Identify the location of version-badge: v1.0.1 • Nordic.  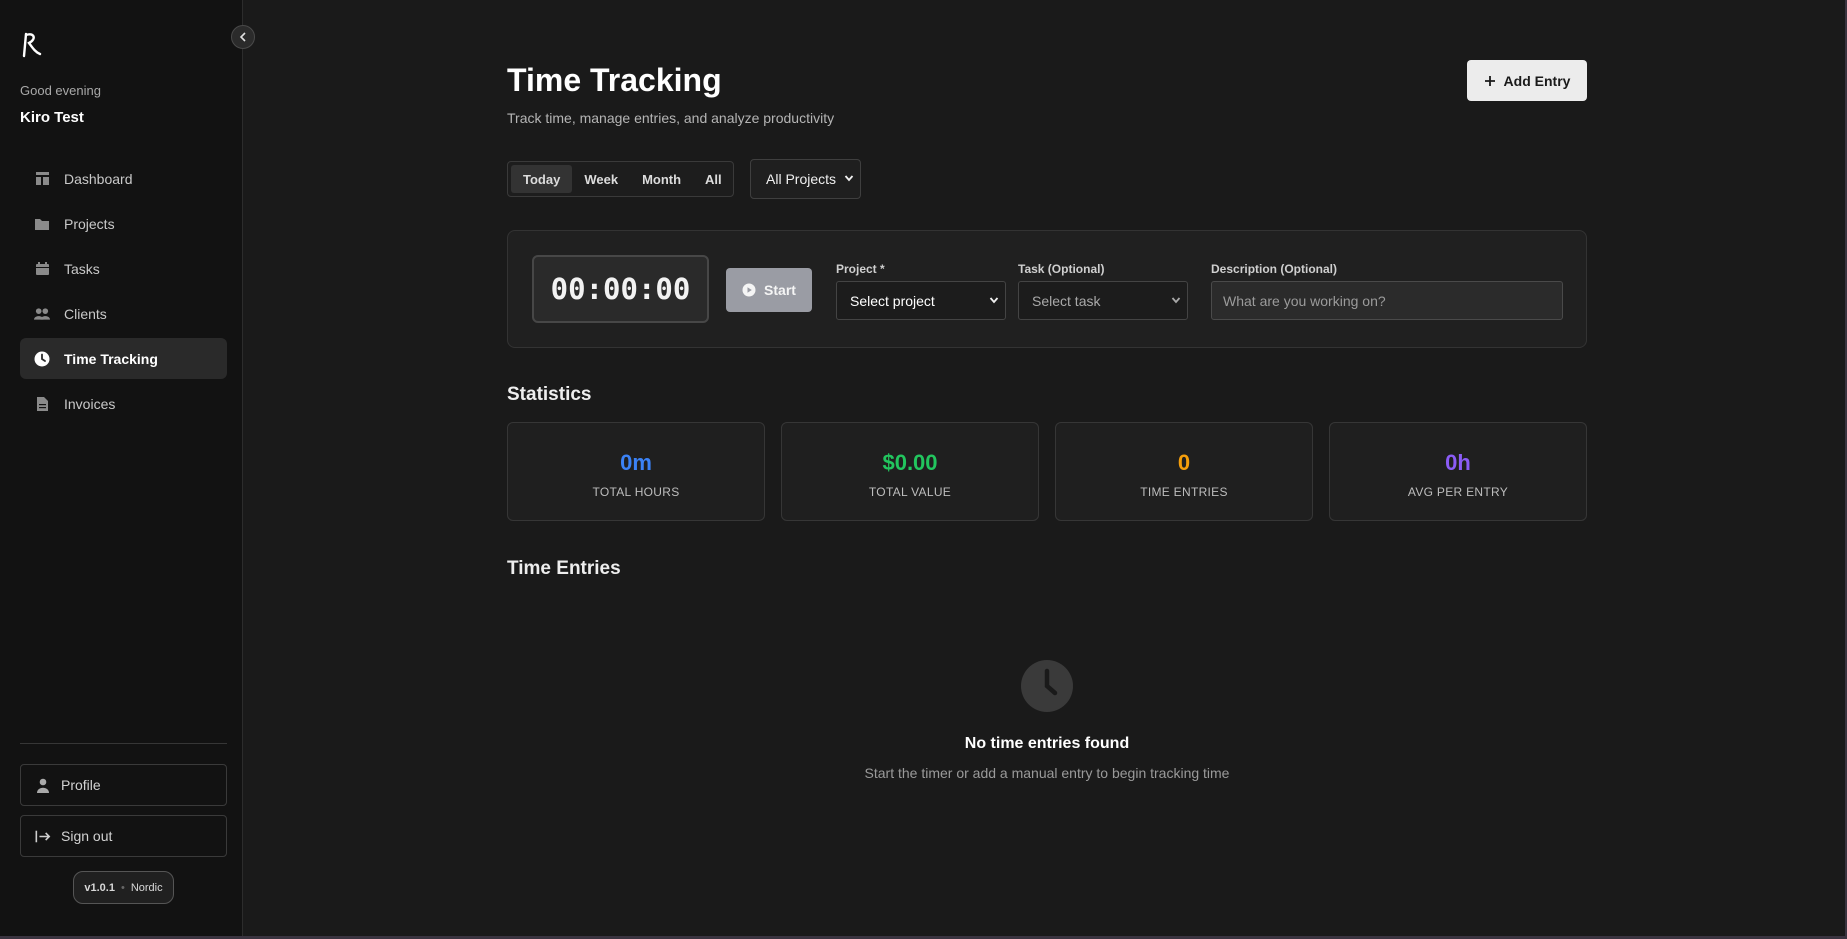
(123, 887).